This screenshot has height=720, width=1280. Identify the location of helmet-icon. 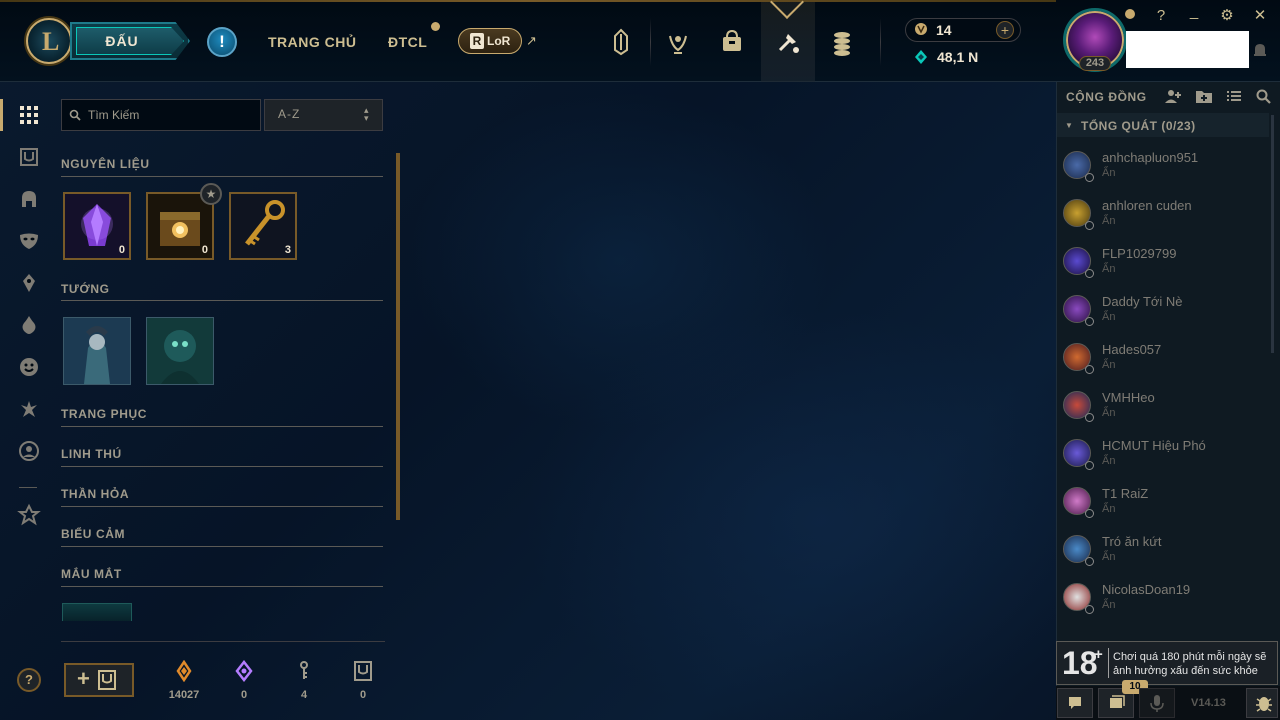
(29, 199).